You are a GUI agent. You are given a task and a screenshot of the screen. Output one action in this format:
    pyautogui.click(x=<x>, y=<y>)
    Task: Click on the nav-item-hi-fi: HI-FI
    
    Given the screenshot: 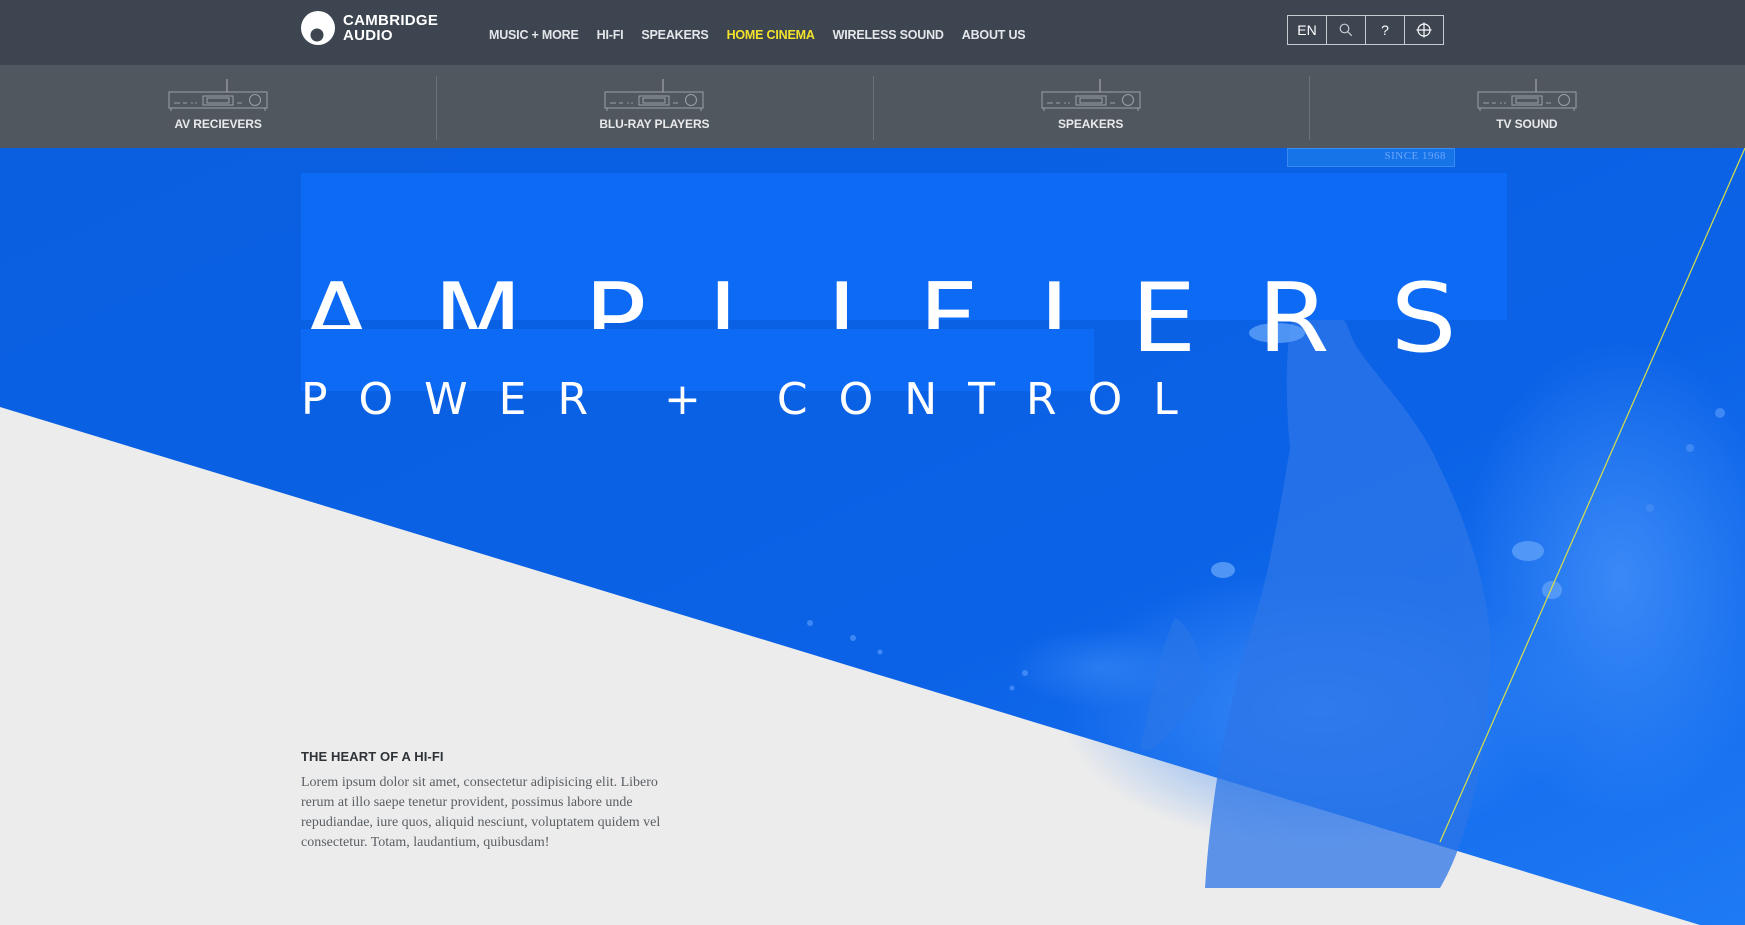 What is the action you would take?
    pyautogui.click(x=610, y=35)
    